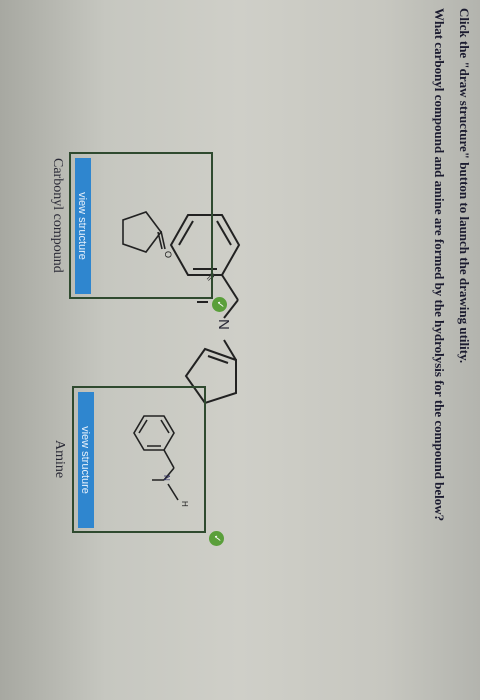  I want to click on svg-text: N, so click(166, 478).